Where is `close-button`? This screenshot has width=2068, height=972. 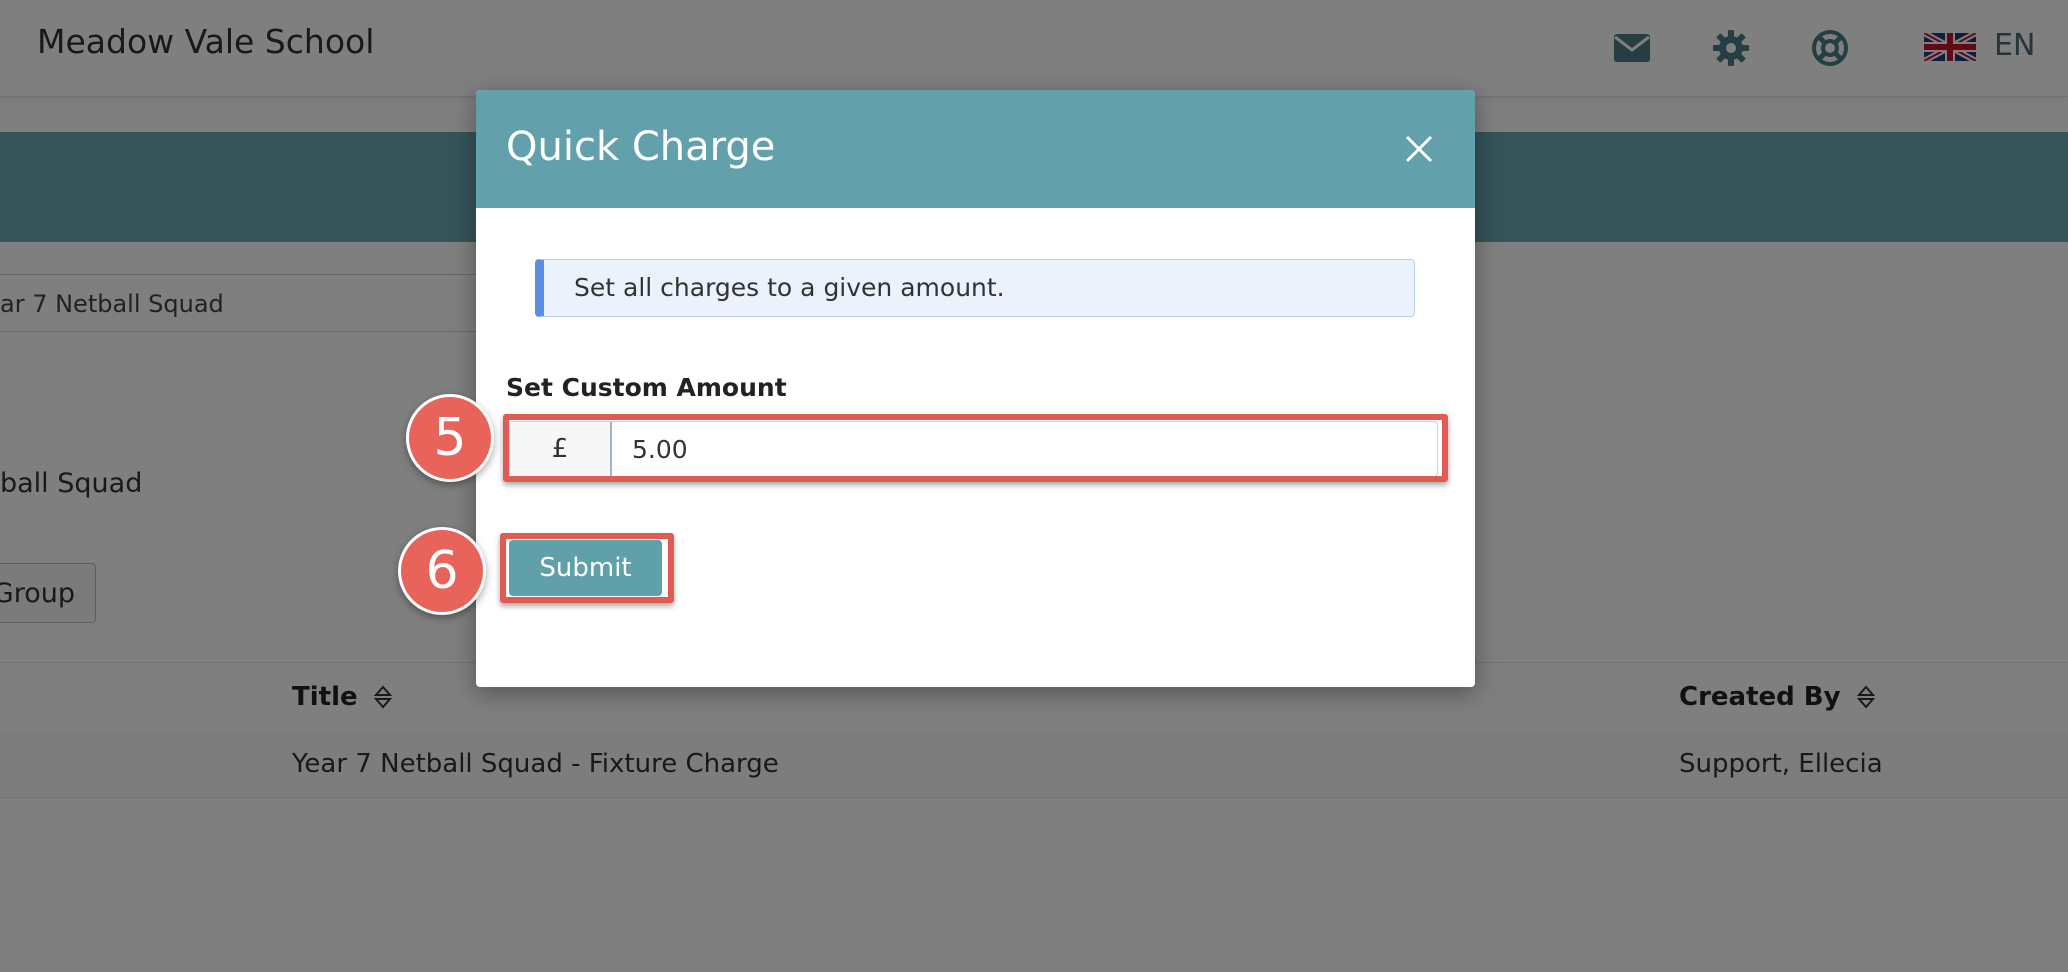
close-button is located at coordinates (1419, 149).